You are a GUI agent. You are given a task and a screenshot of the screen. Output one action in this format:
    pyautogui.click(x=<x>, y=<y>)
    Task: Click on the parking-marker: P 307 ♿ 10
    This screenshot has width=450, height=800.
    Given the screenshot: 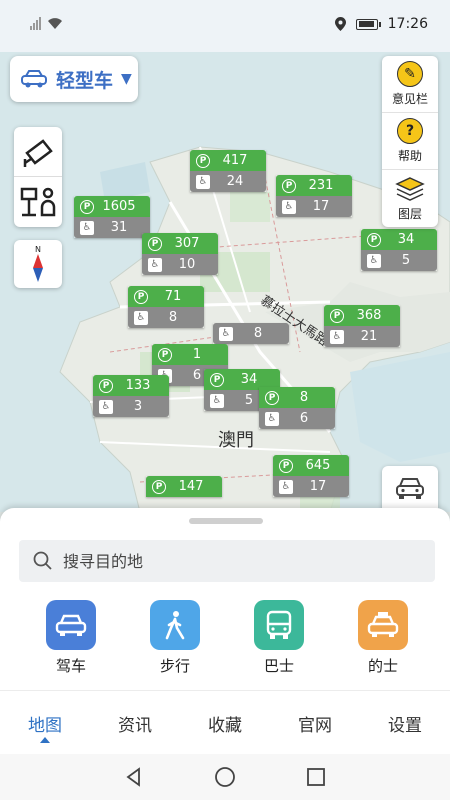 What is the action you would take?
    pyautogui.click(x=180, y=254)
    